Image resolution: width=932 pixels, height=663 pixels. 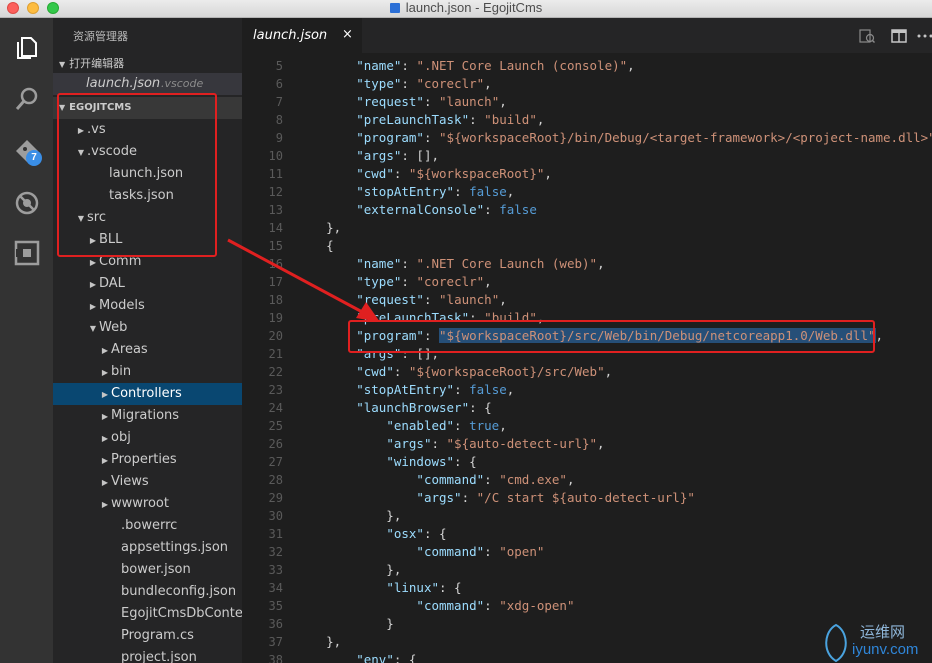 I want to click on code-line: 28 "command": "cmd.exe",, so click(x=587, y=480).